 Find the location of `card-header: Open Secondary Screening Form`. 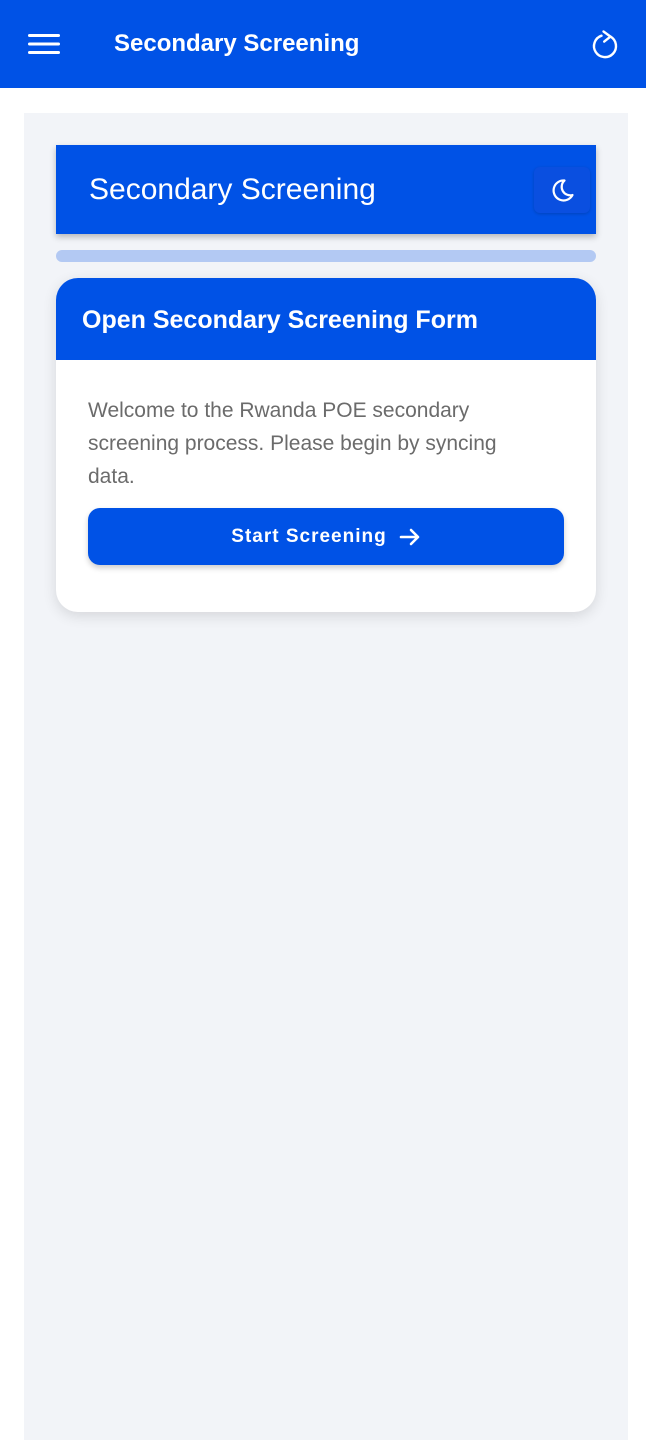

card-header: Open Secondary Screening Form is located at coordinates (326, 319).